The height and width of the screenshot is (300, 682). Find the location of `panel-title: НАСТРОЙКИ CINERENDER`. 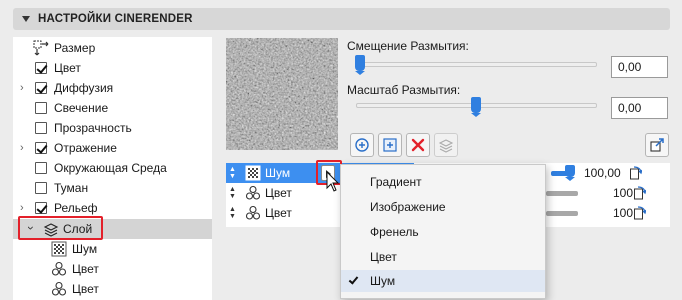

panel-title: НАСТРОЙКИ CINERENDER is located at coordinates (115, 19).